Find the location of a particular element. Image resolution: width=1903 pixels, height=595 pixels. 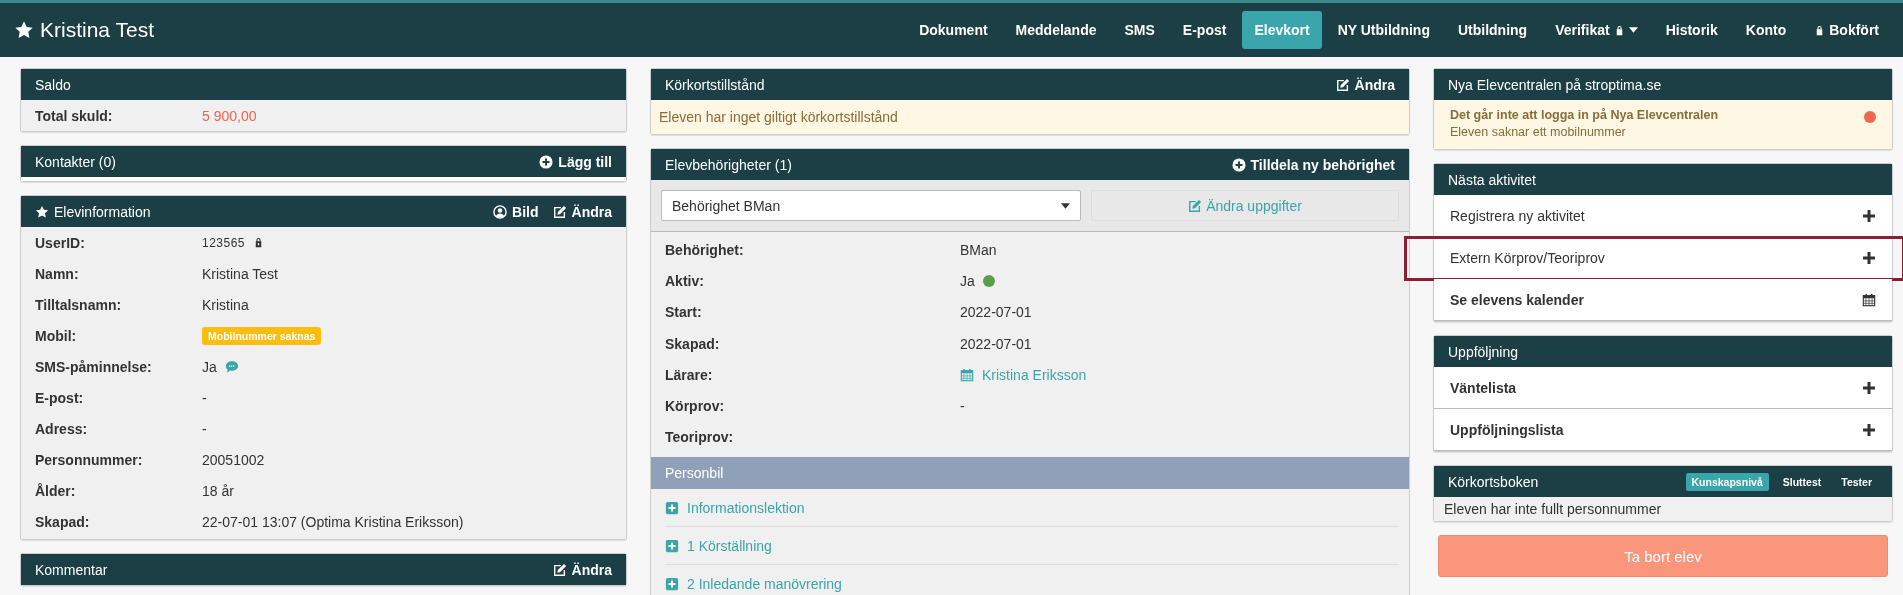

list-item: Uppföljningslista is located at coordinates (1663, 430).